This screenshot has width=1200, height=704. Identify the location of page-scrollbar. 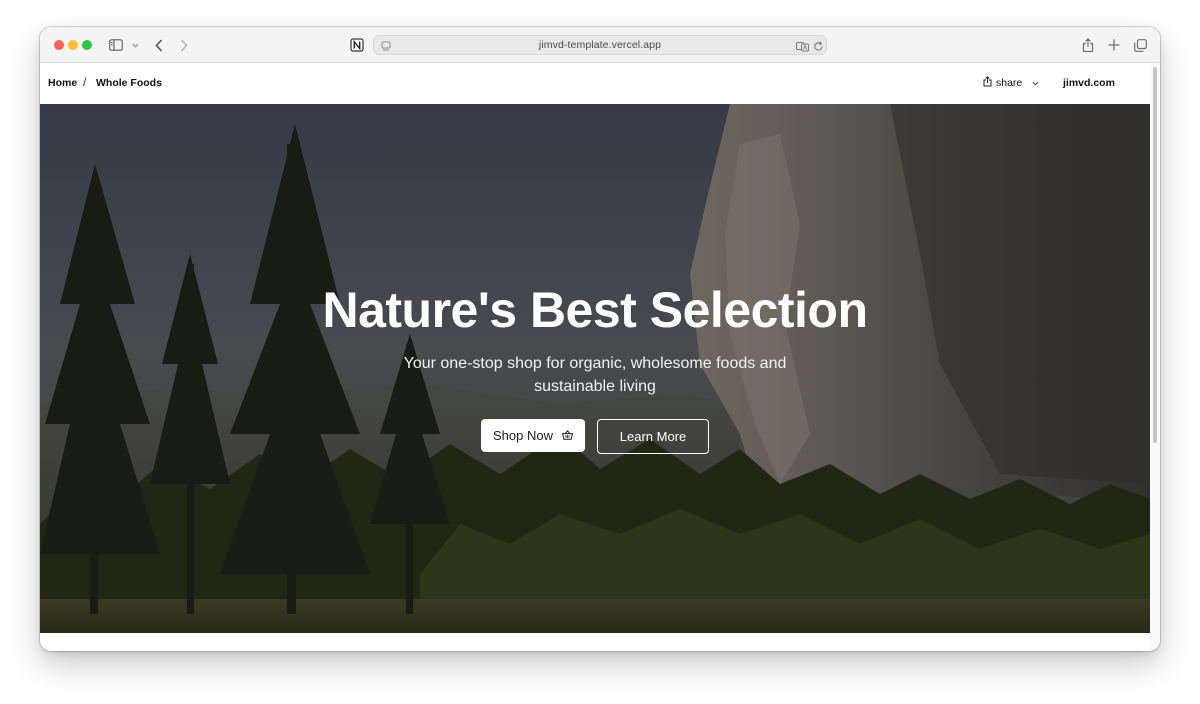
(1155, 357).